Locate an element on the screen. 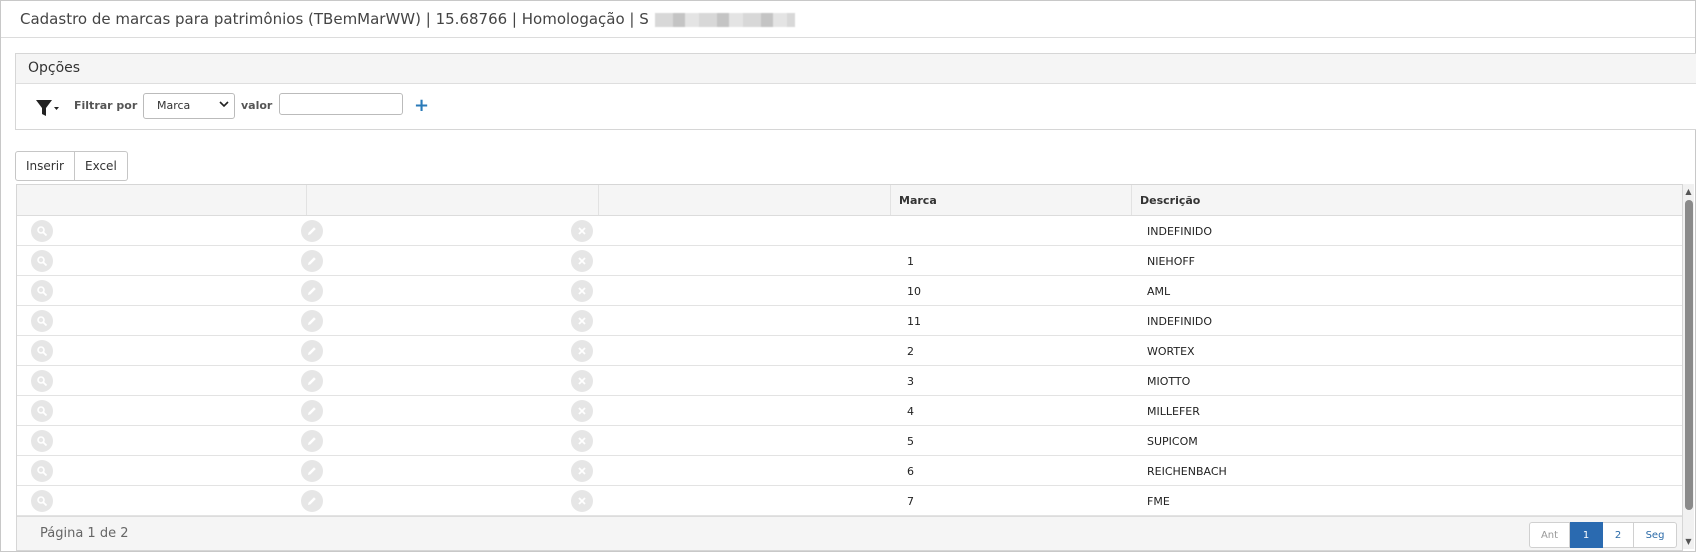  cell-descricao: SUPICOM is located at coordinates (1172, 441).